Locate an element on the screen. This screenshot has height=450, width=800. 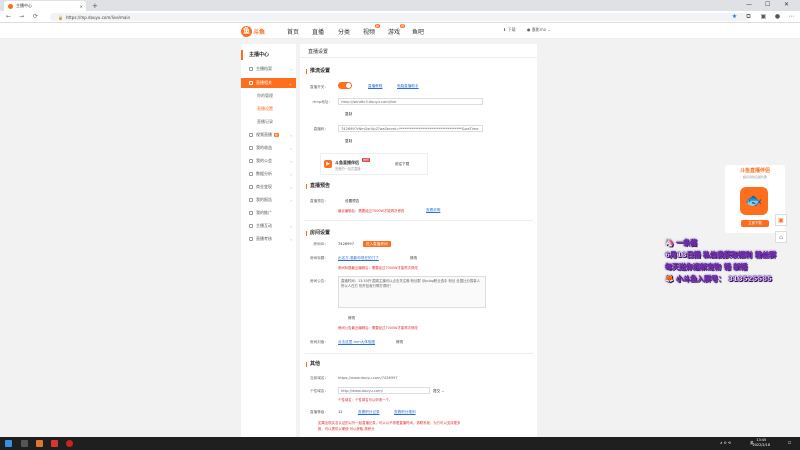
close-window-button: ✕ is located at coordinates (786, 4).